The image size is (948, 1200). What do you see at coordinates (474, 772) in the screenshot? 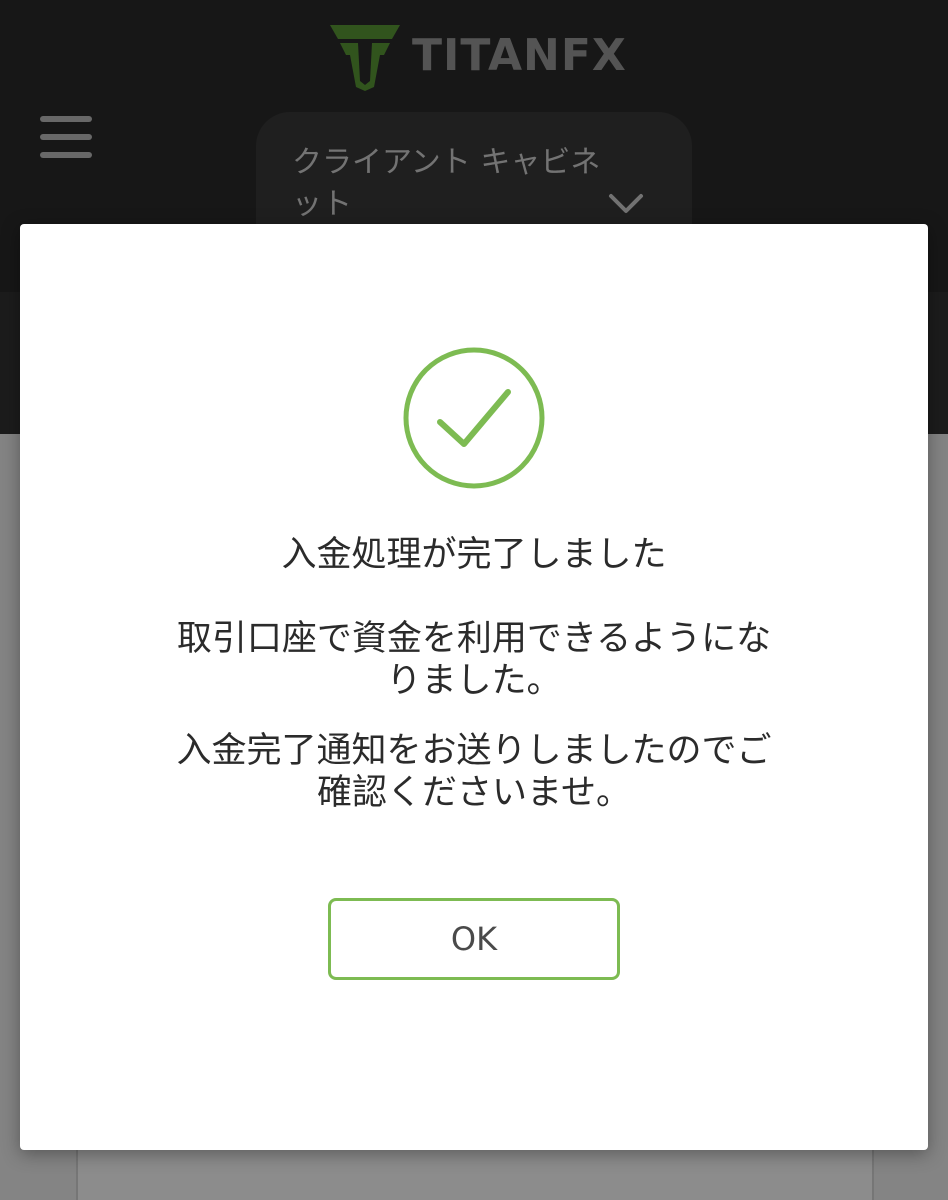
I see `dialog-message-notification-sent: 入金完了通知をお送りしましたのでご確認くださいませ。` at bounding box center [474, 772].